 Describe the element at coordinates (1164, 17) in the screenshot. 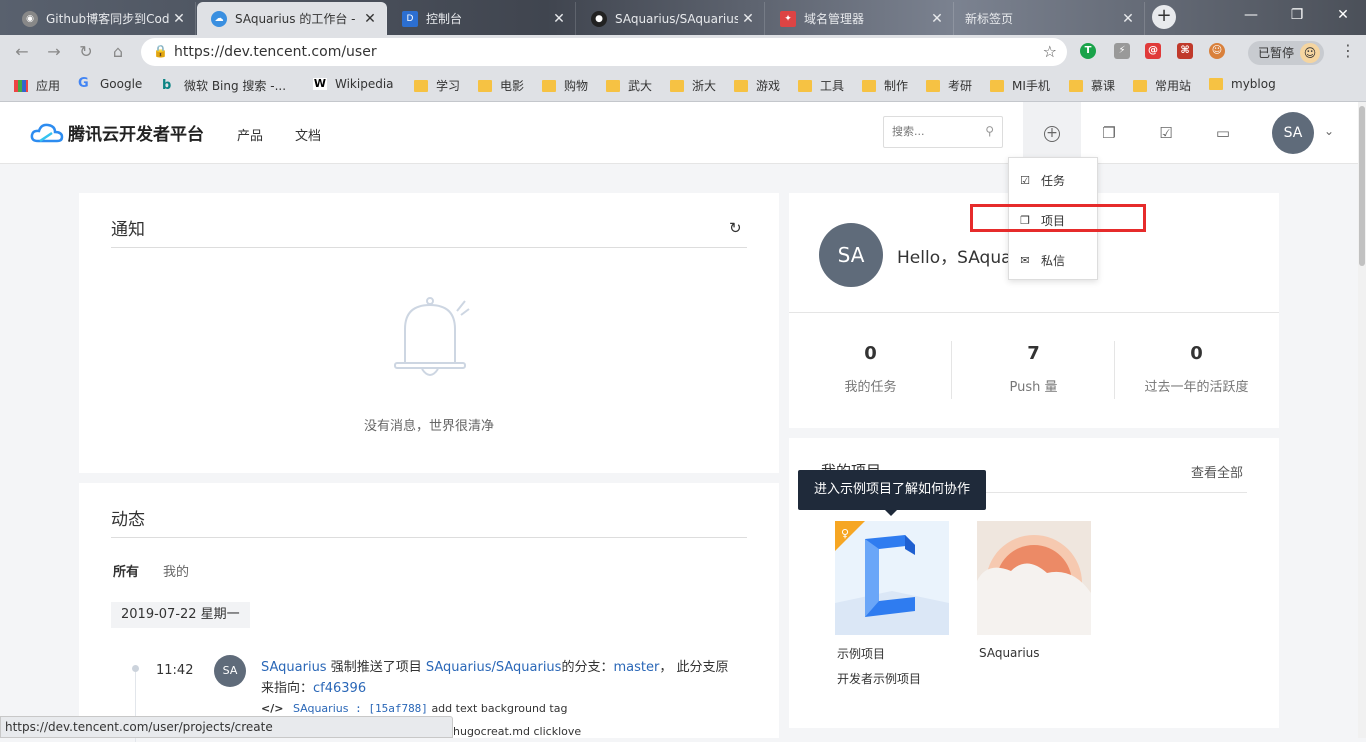

I see `new-tab-button: +` at that location.